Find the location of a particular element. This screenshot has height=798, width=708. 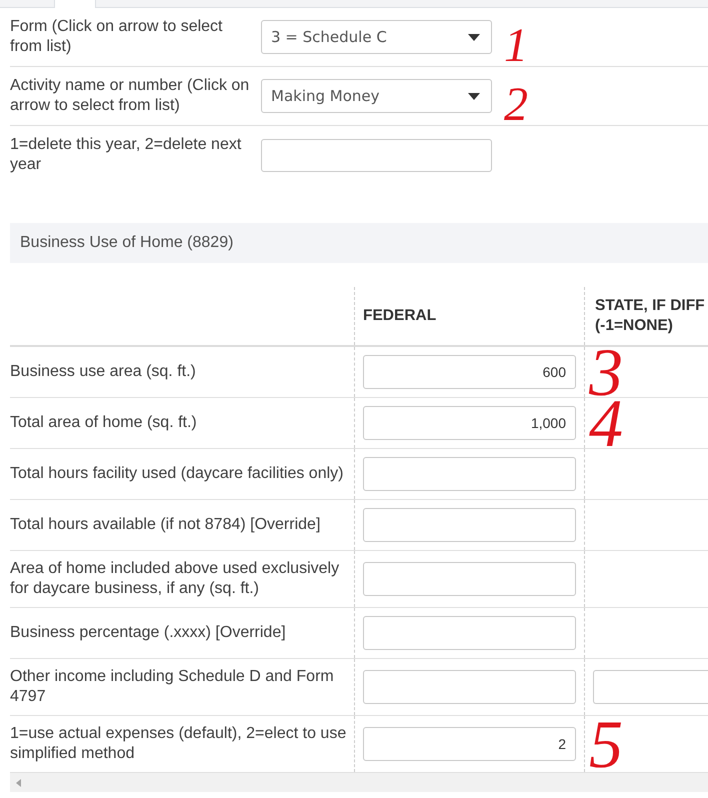

row-label: 1=use actual expenses (default), 2=elect to use simplified method is located at coordinates (179, 744).